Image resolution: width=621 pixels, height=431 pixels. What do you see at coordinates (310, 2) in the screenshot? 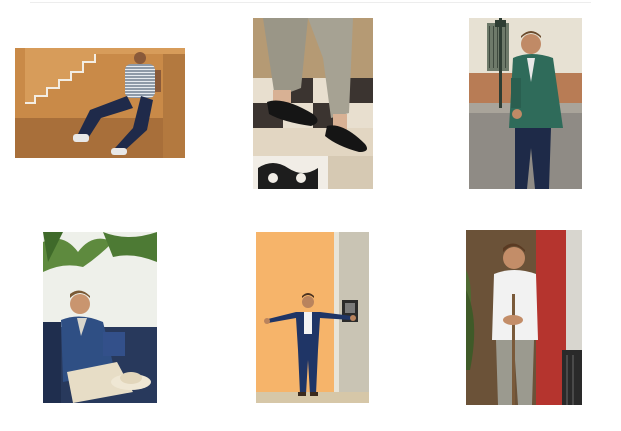
I see `divider` at bounding box center [310, 2].